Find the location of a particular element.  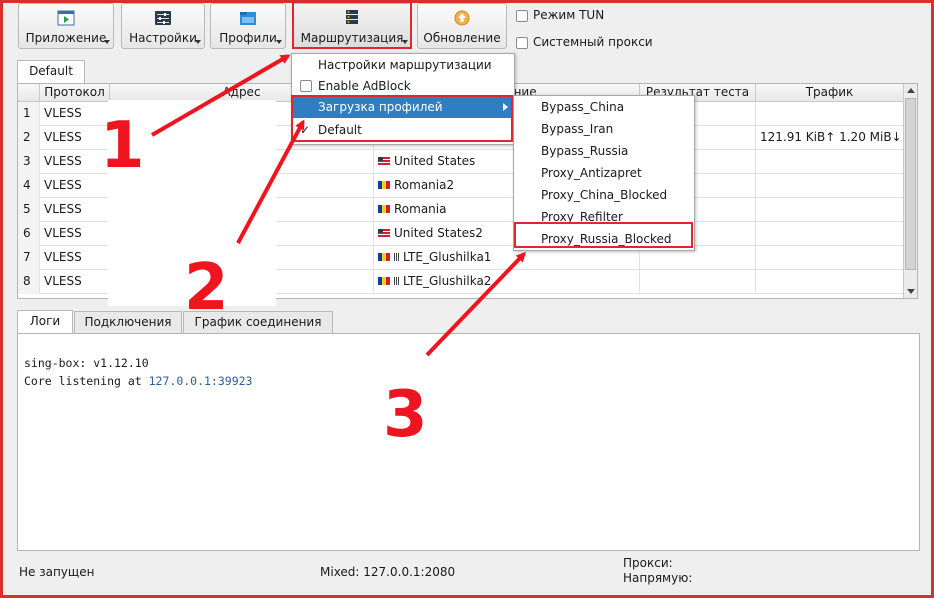

status-direct-label: Напрямую: is located at coordinates (658, 578).